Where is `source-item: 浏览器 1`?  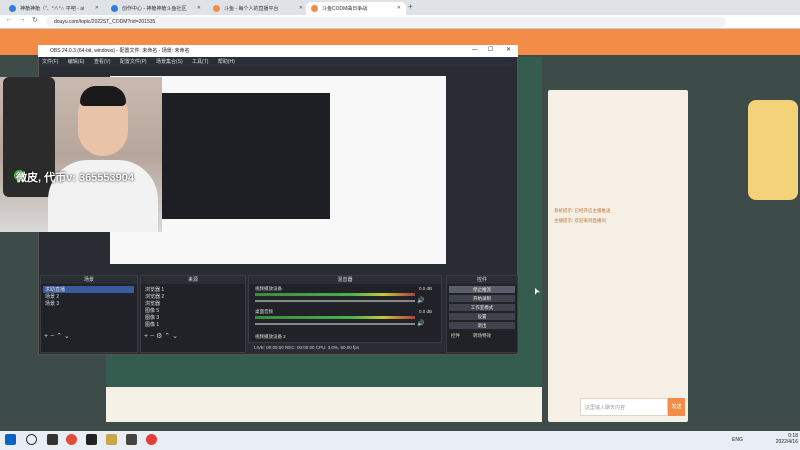 source-item: 浏览器 1 is located at coordinates (192, 289).